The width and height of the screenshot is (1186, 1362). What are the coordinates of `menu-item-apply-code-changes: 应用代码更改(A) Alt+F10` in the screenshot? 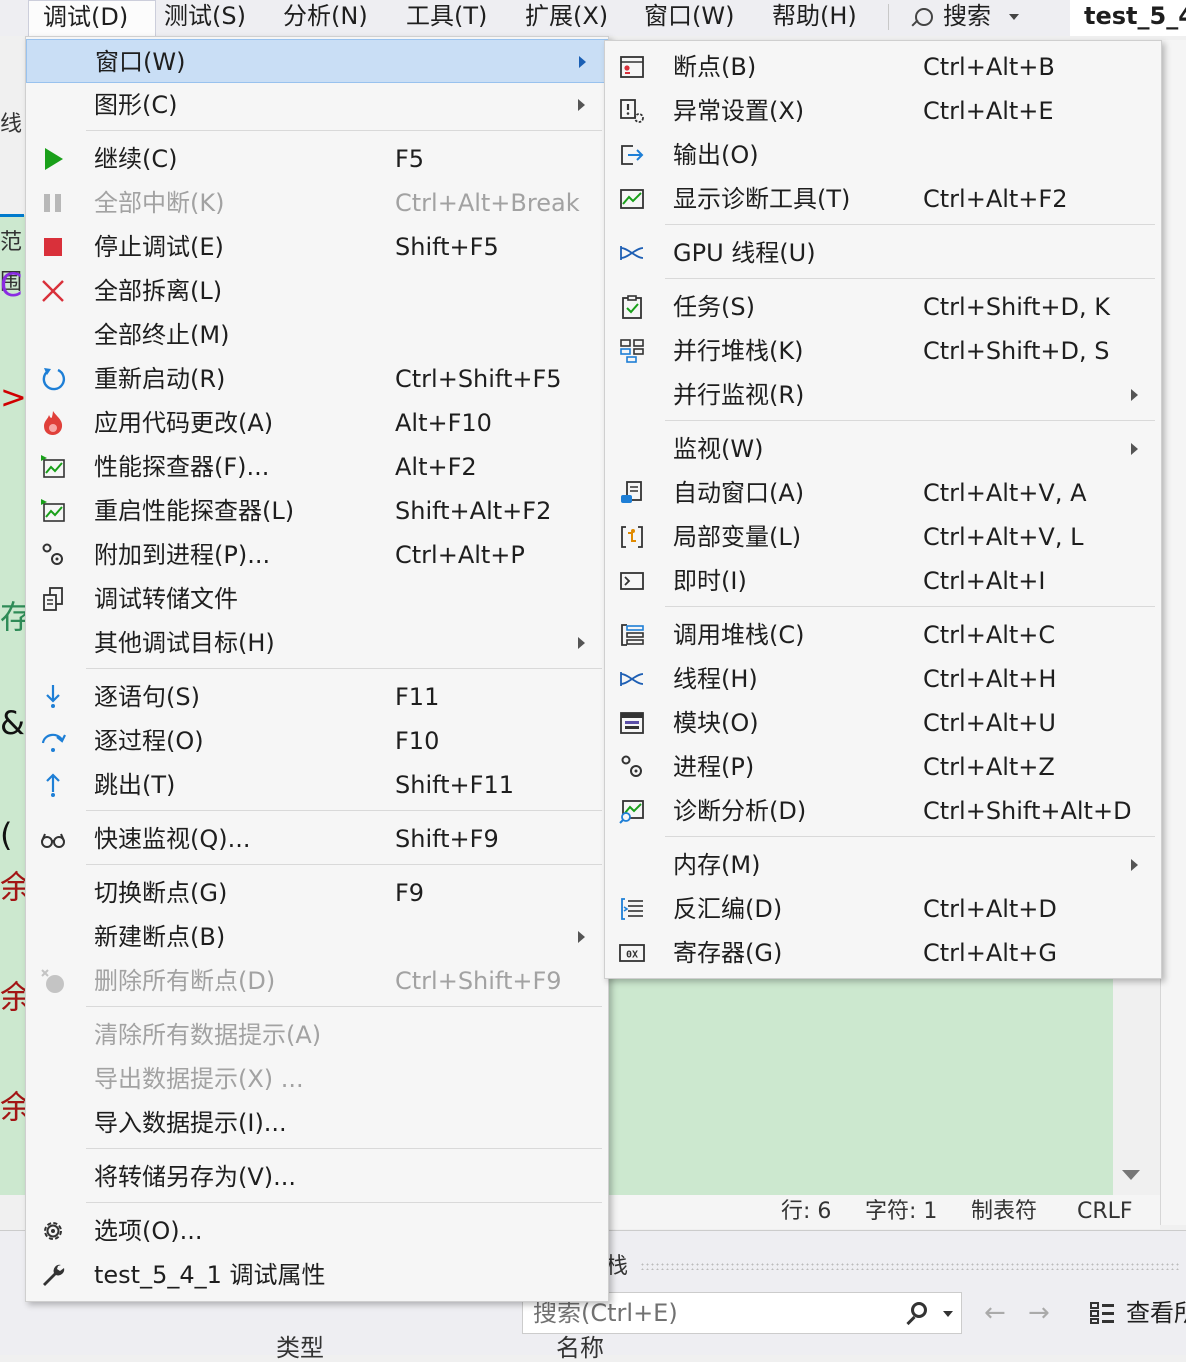 It's located at (317, 423).